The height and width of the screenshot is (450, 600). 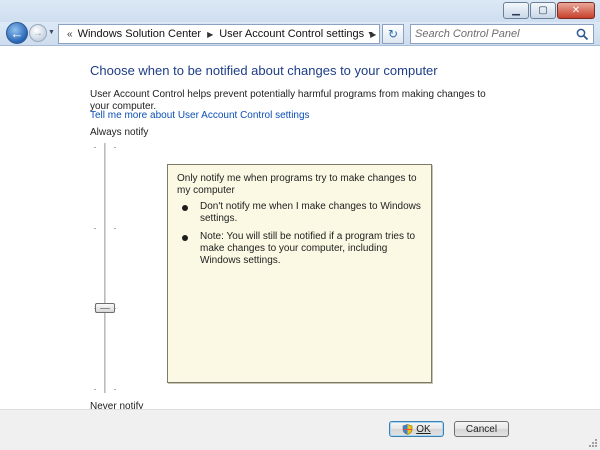 What do you see at coordinates (582, 34) in the screenshot?
I see `search-icon` at bounding box center [582, 34].